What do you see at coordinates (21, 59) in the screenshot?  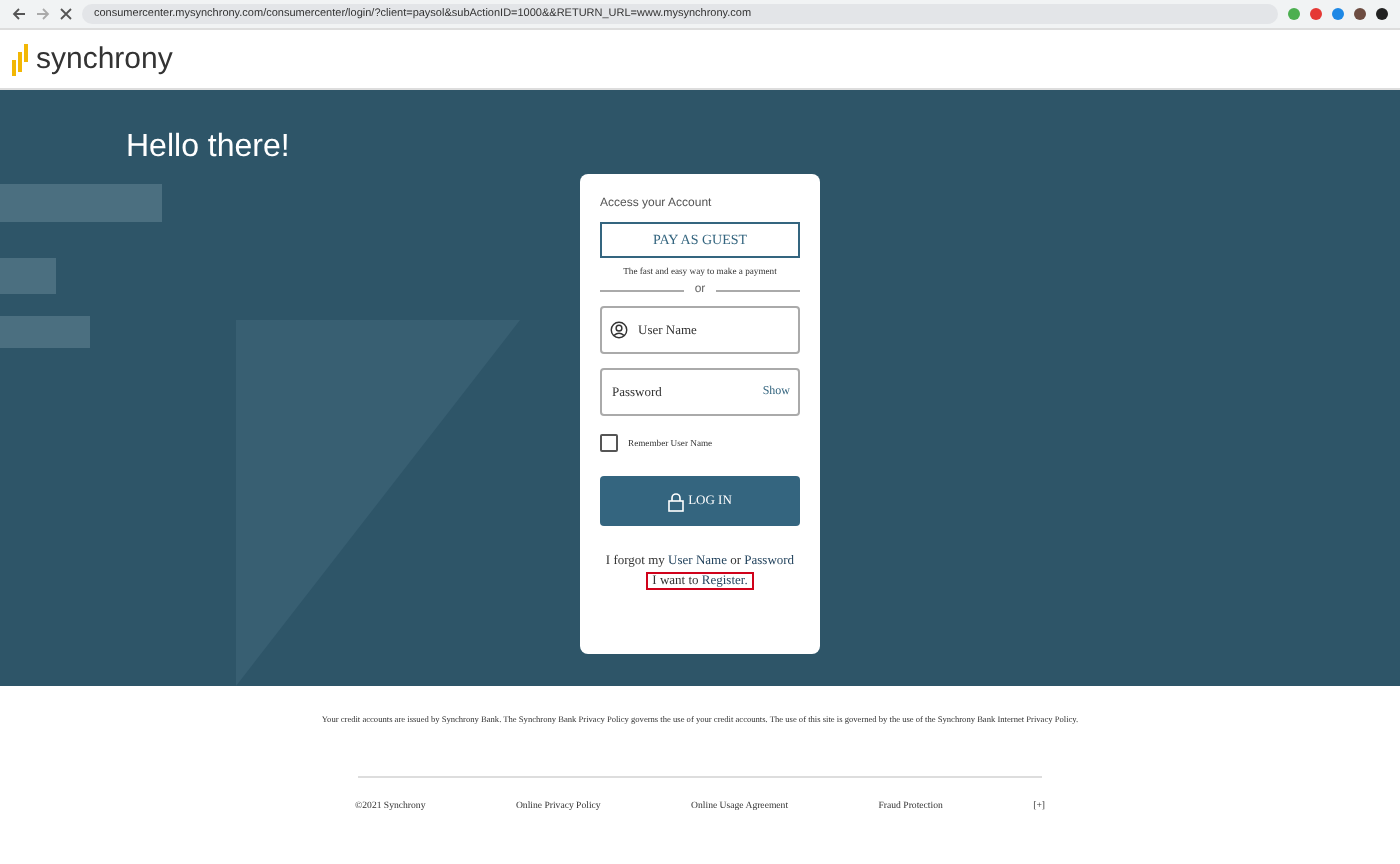 I see `logo-icon` at bounding box center [21, 59].